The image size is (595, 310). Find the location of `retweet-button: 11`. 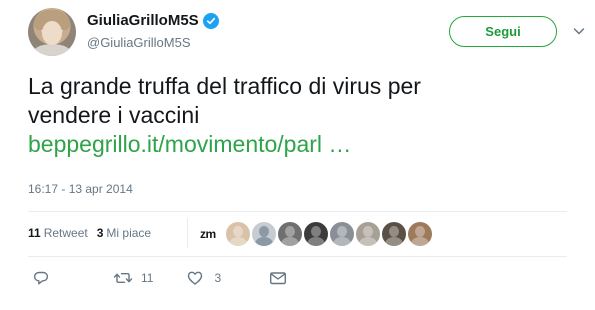

retweet-button: 11 is located at coordinates (133, 278).